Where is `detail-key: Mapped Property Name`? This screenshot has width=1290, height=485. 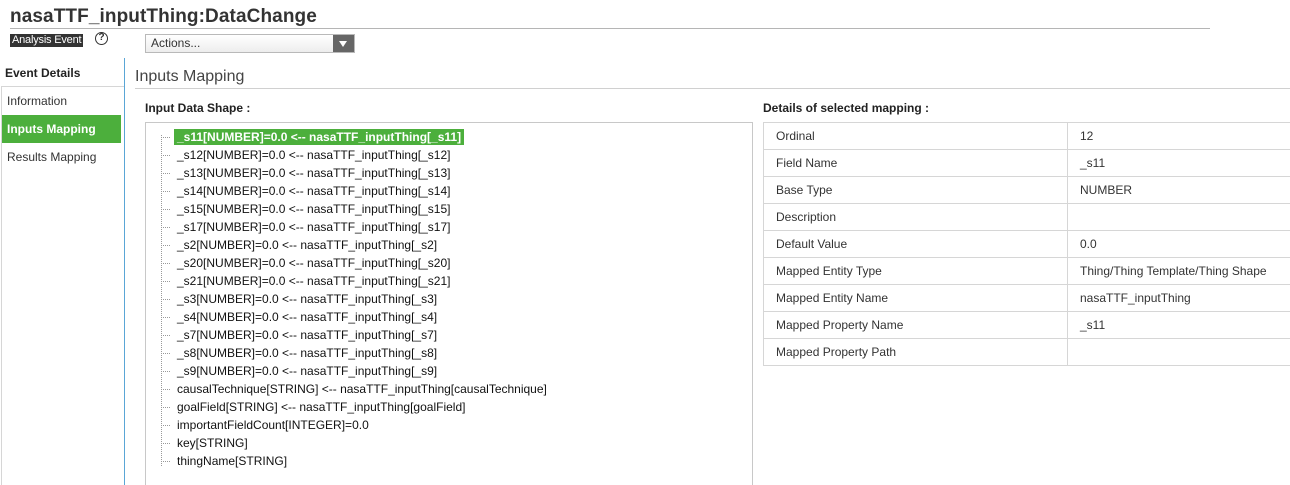 detail-key: Mapped Property Name is located at coordinates (915, 325).